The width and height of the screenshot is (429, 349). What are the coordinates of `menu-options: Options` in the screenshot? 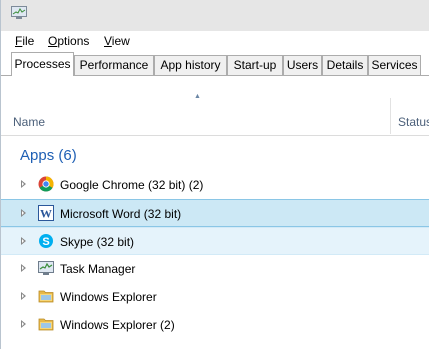 It's located at (68, 41).